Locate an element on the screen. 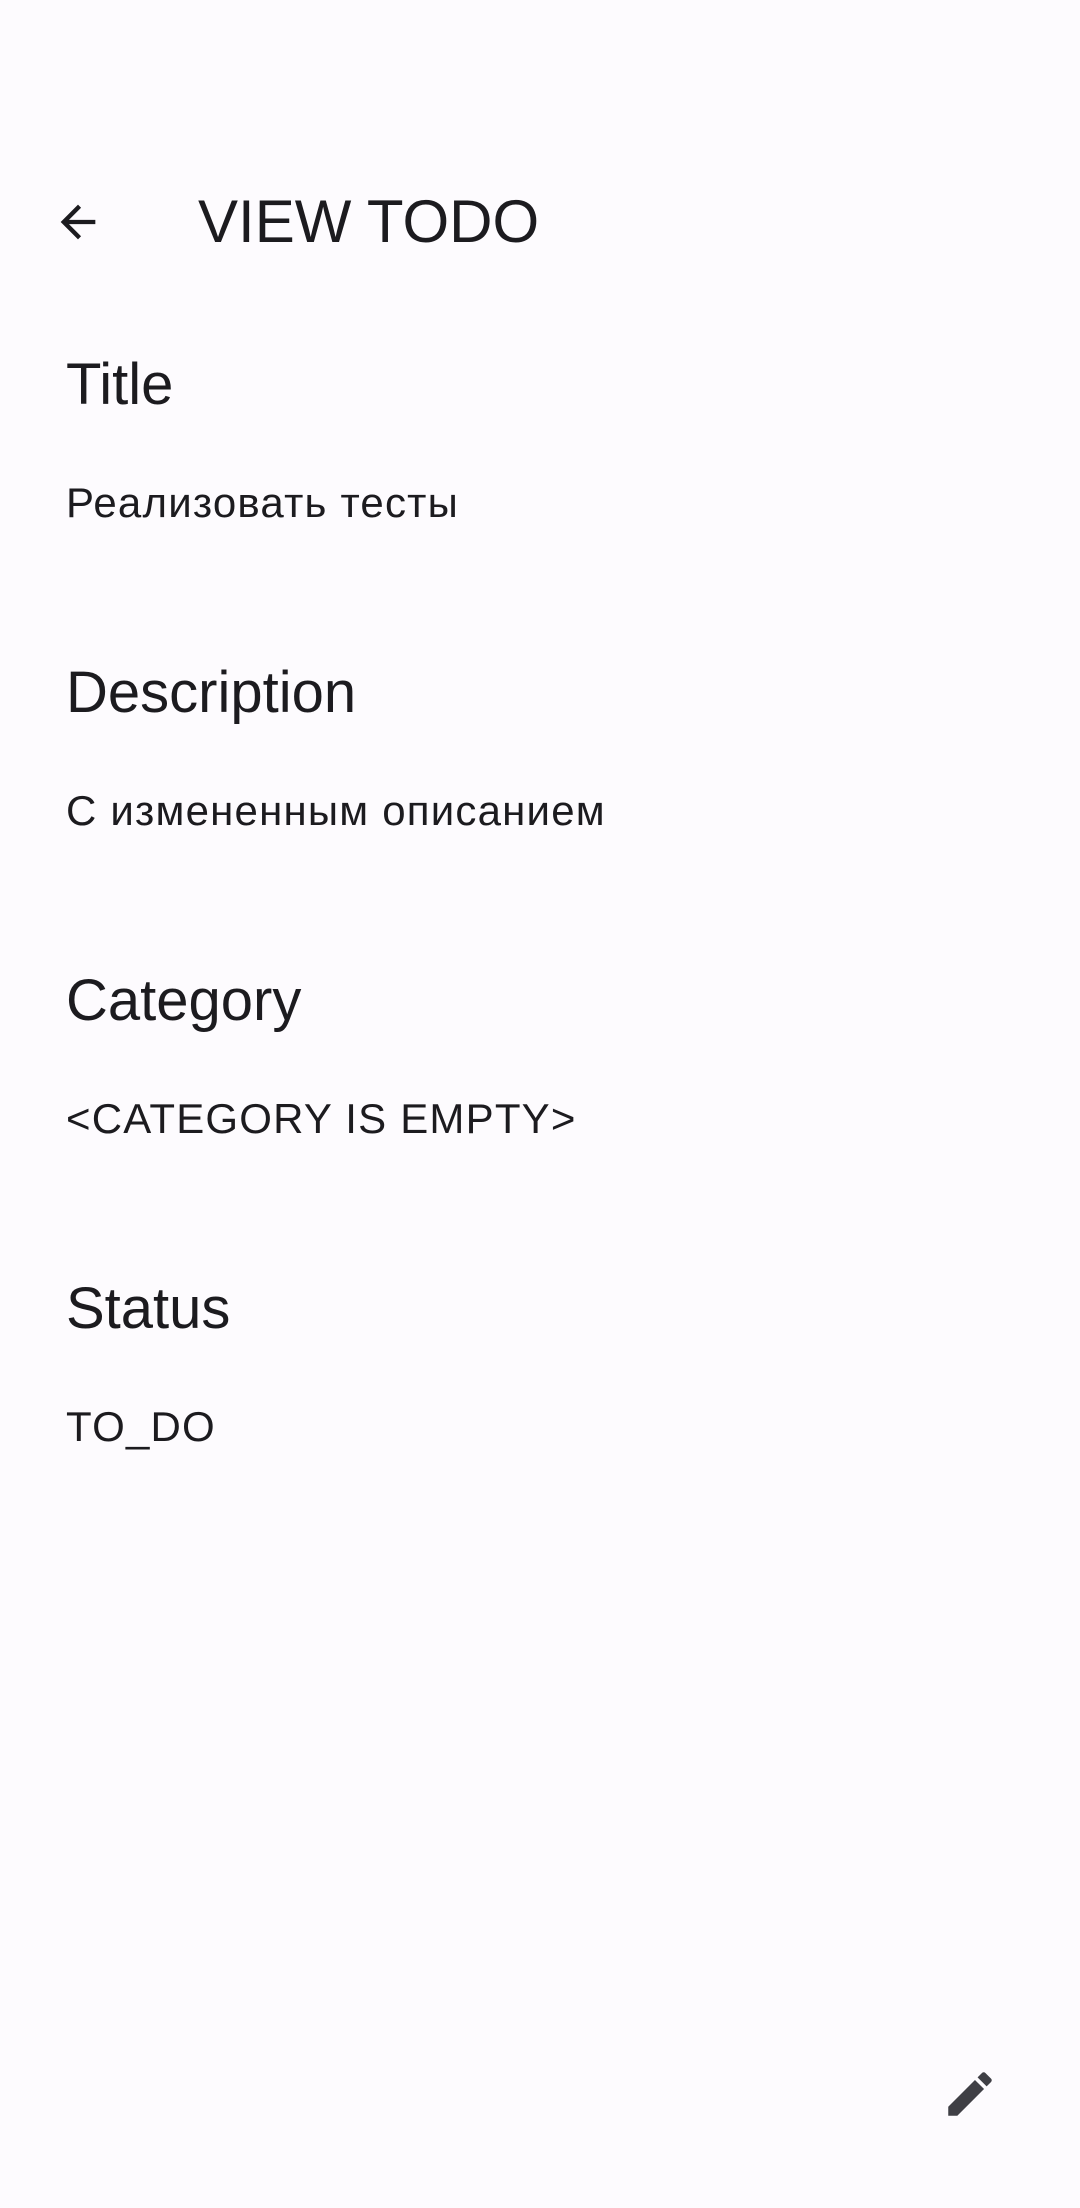 Image resolution: width=1080 pixels, height=2208 pixels. status-label: Status is located at coordinates (148, 1308).